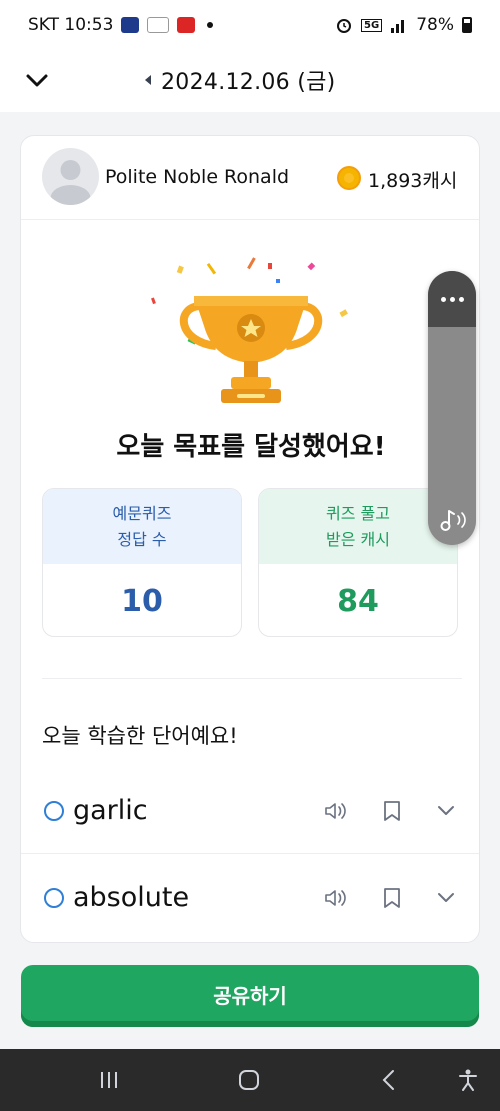 The image size is (500, 1111). What do you see at coordinates (148, 80) in the screenshot?
I see `previous-date-icon` at bounding box center [148, 80].